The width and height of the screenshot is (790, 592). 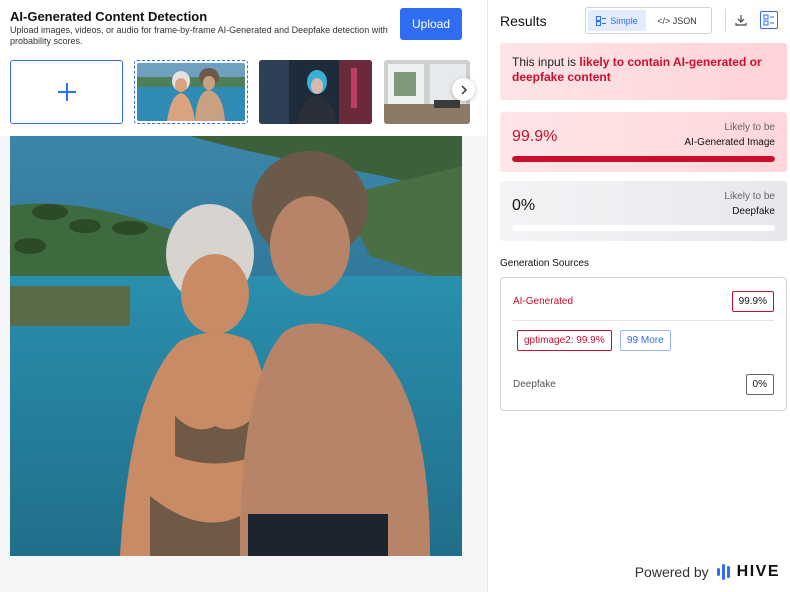 I want to click on list-icon, so click(x=601, y=20).